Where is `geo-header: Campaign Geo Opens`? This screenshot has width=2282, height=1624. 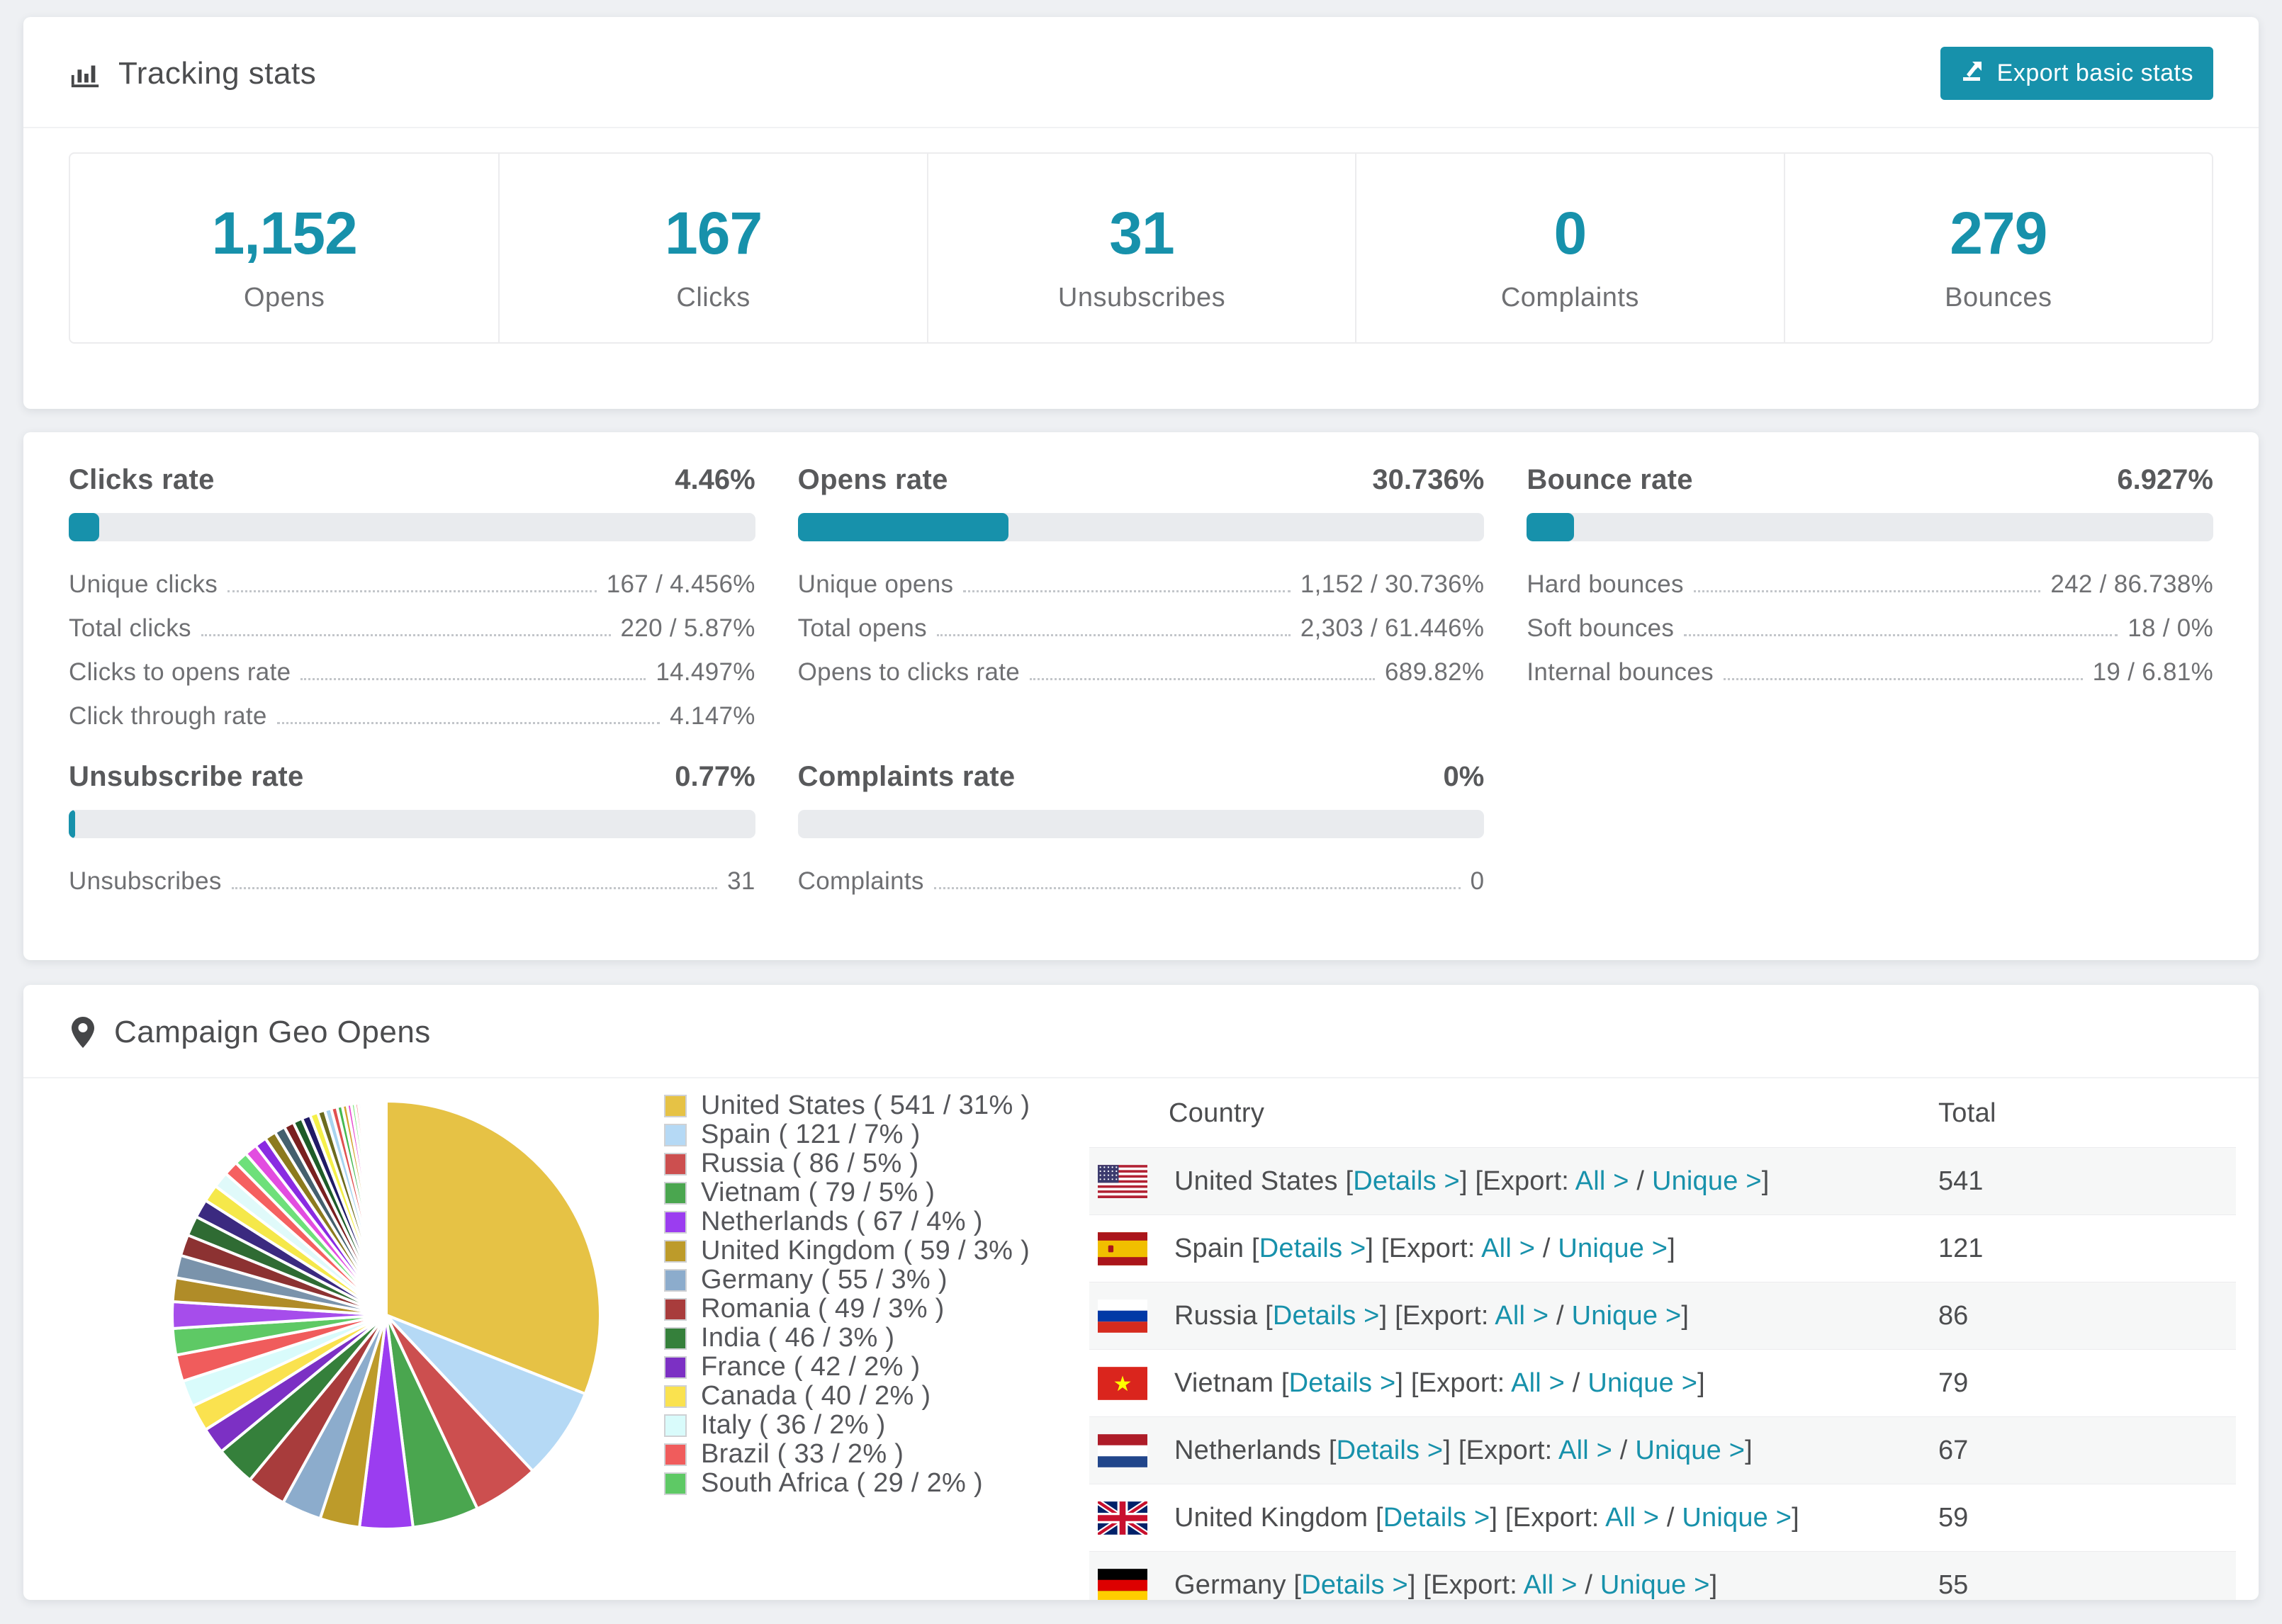
geo-header: Campaign Geo Opens is located at coordinates (1141, 1031).